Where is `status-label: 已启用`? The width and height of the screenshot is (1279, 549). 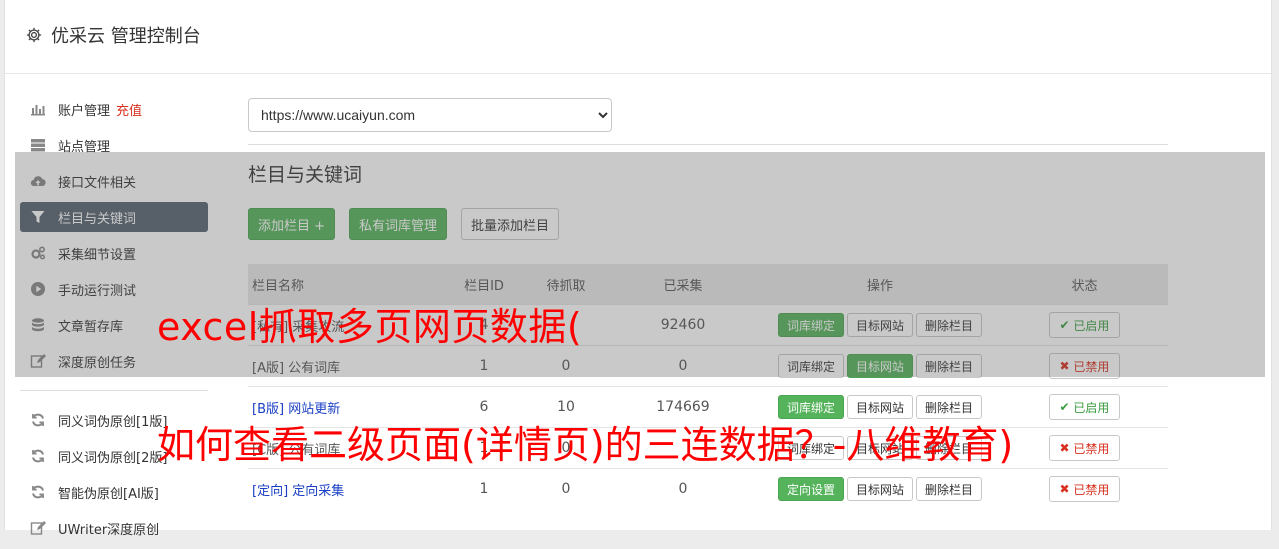 status-label: 已启用 is located at coordinates (1091, 407).